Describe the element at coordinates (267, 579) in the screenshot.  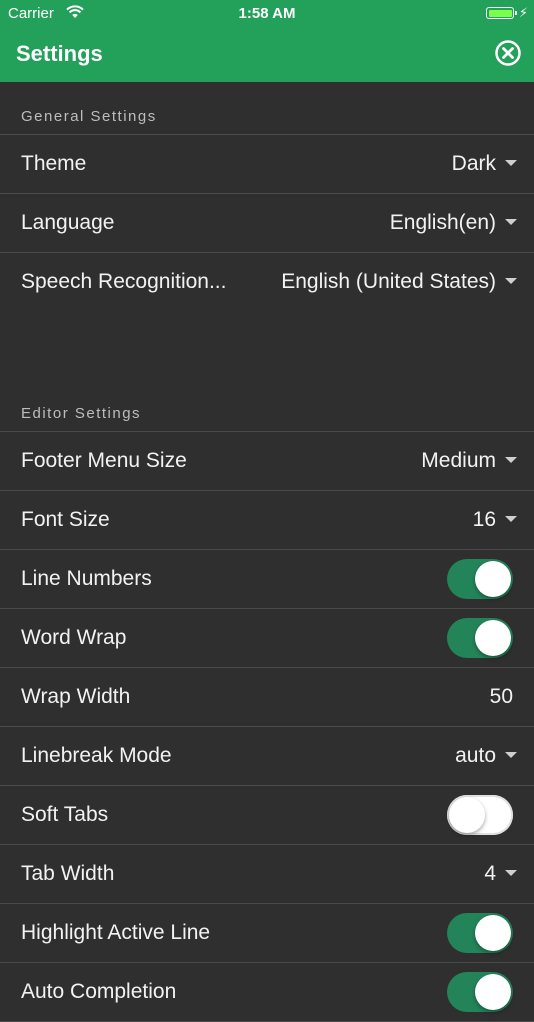
I see `row-line-numbers: Line Numbers` at that location.